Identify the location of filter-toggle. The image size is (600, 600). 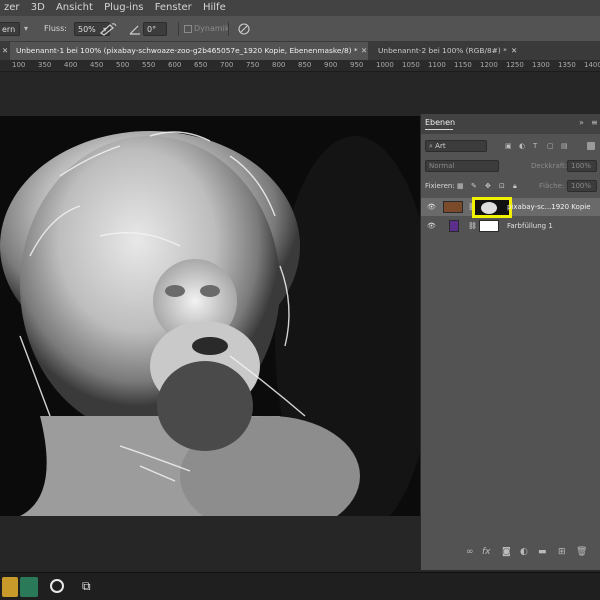
(591, 146).